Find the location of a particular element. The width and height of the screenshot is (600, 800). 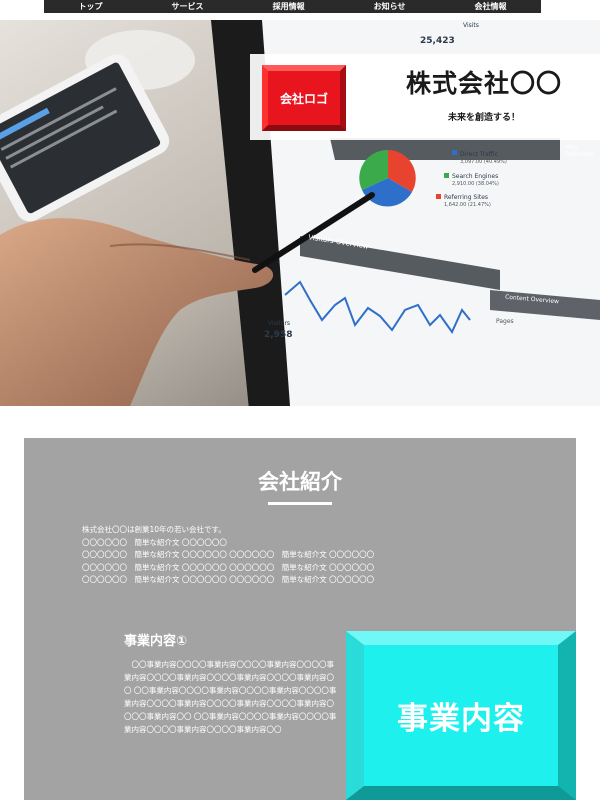

screen-pages-label: Pages is located at coordinates (505, 321).